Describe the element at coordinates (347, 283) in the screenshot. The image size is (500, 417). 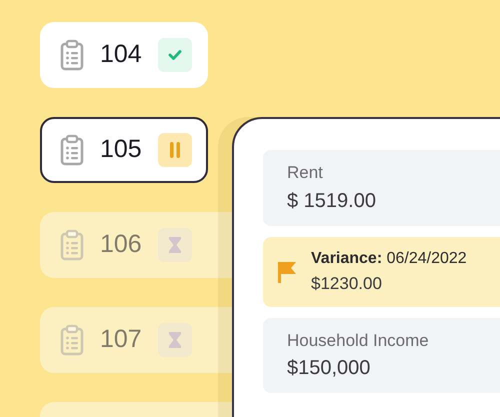
I see `field-value: $1230.00` at that location.